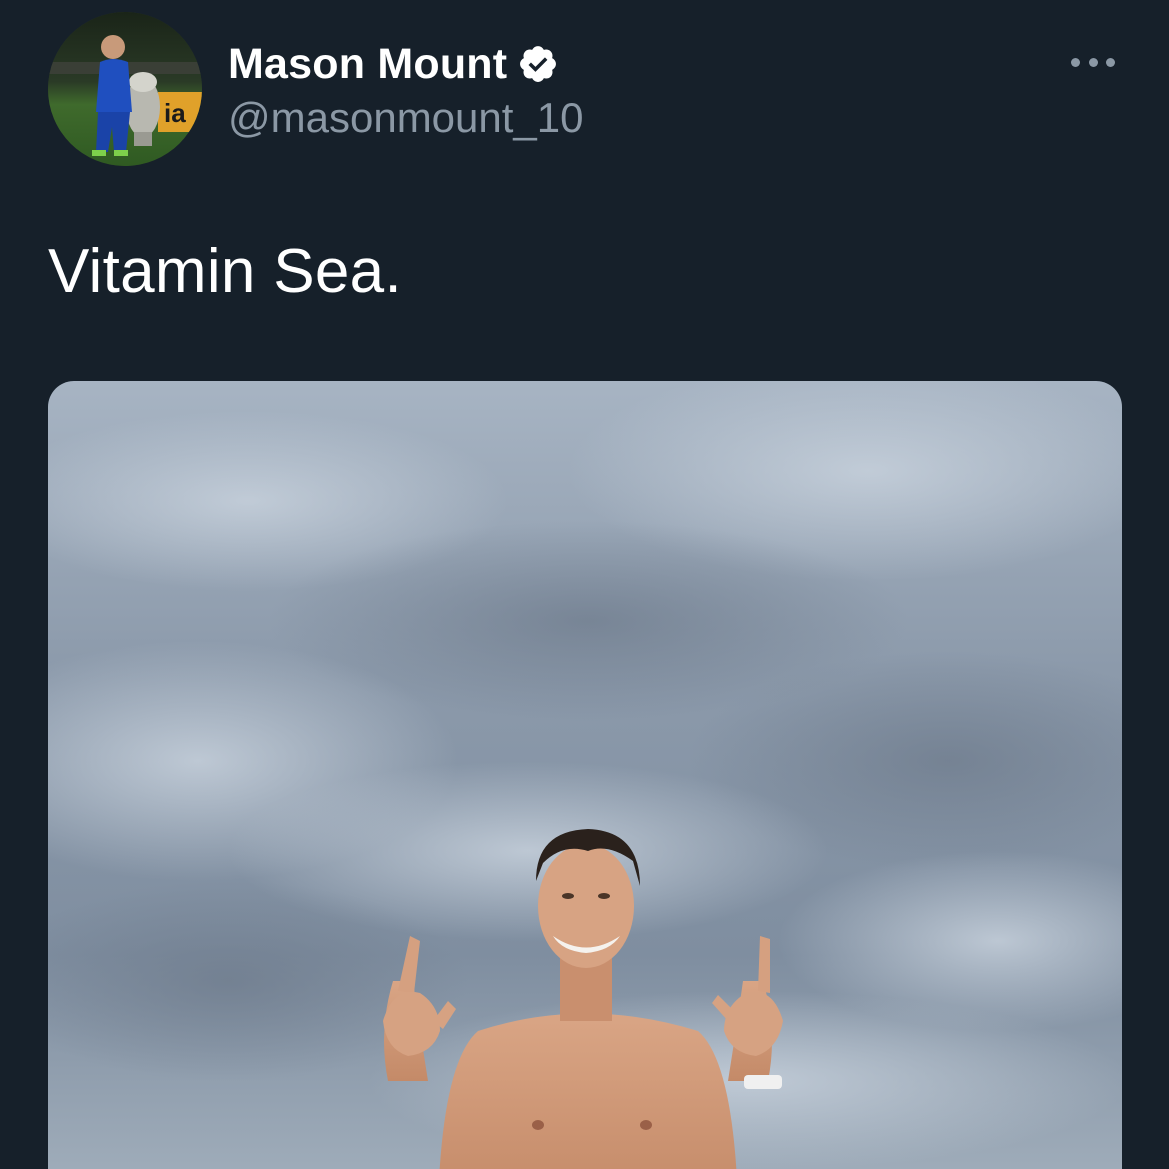 The width and height of the screenshot is (1169, 1169). I want to click on name-row: Mason Mount, so click(406, 64).